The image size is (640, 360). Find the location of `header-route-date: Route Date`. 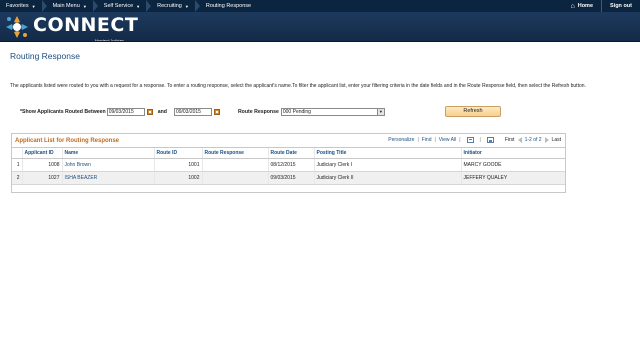

header-route-date: Route Date is located at coordinates (290, 153).